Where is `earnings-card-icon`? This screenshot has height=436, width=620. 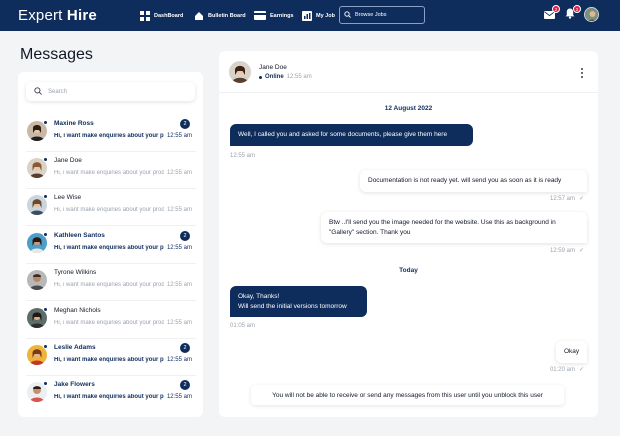
earnings-card-icon is located at coordinates (260, 16).